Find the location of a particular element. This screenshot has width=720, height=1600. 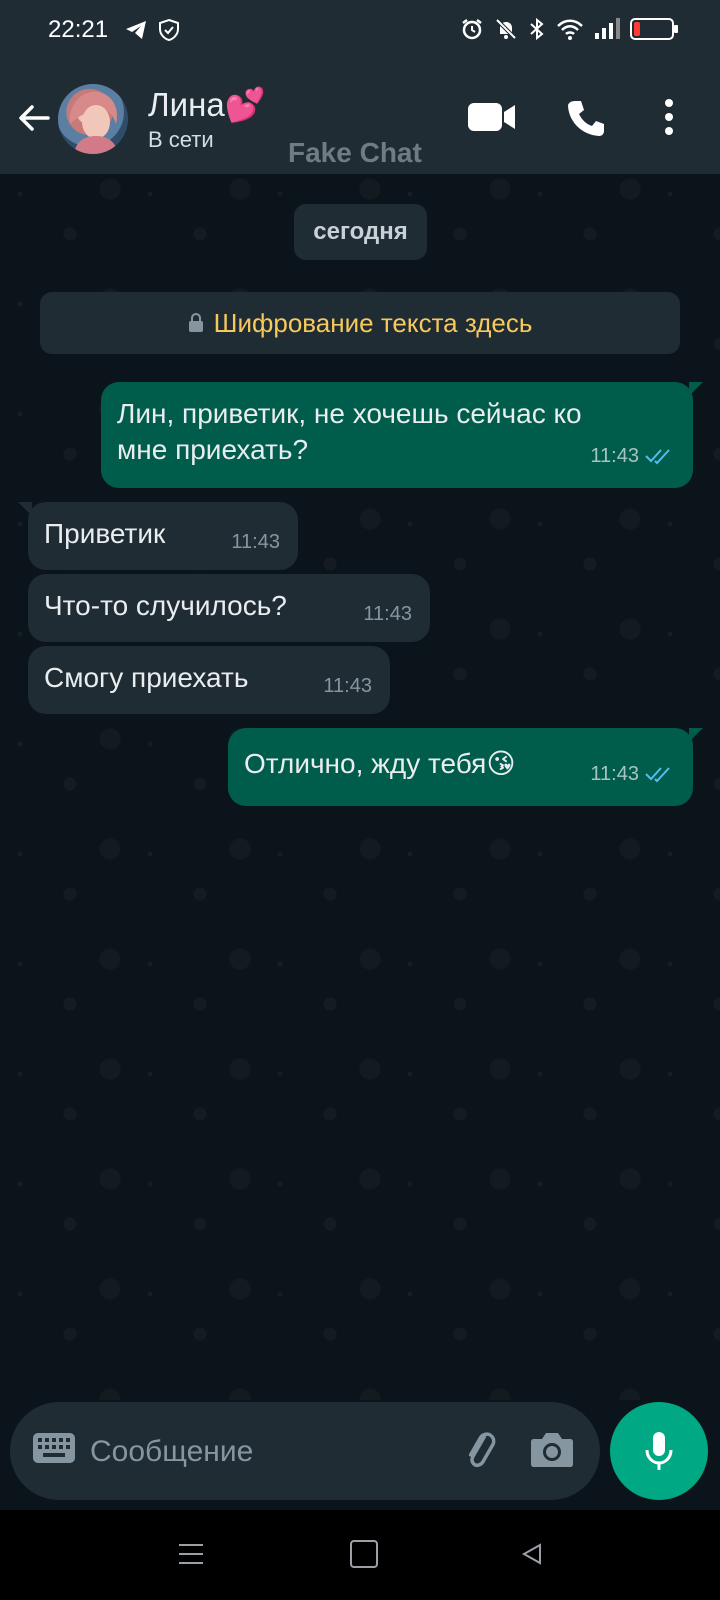

lock-icon is located at coordinates (195, 322).